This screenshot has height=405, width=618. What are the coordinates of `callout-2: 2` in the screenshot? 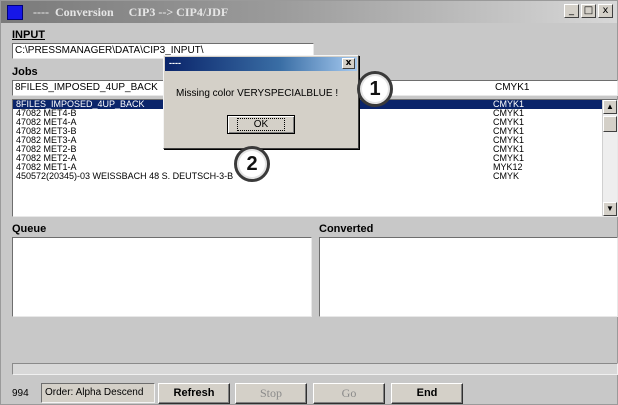 It's located at (252, 164).